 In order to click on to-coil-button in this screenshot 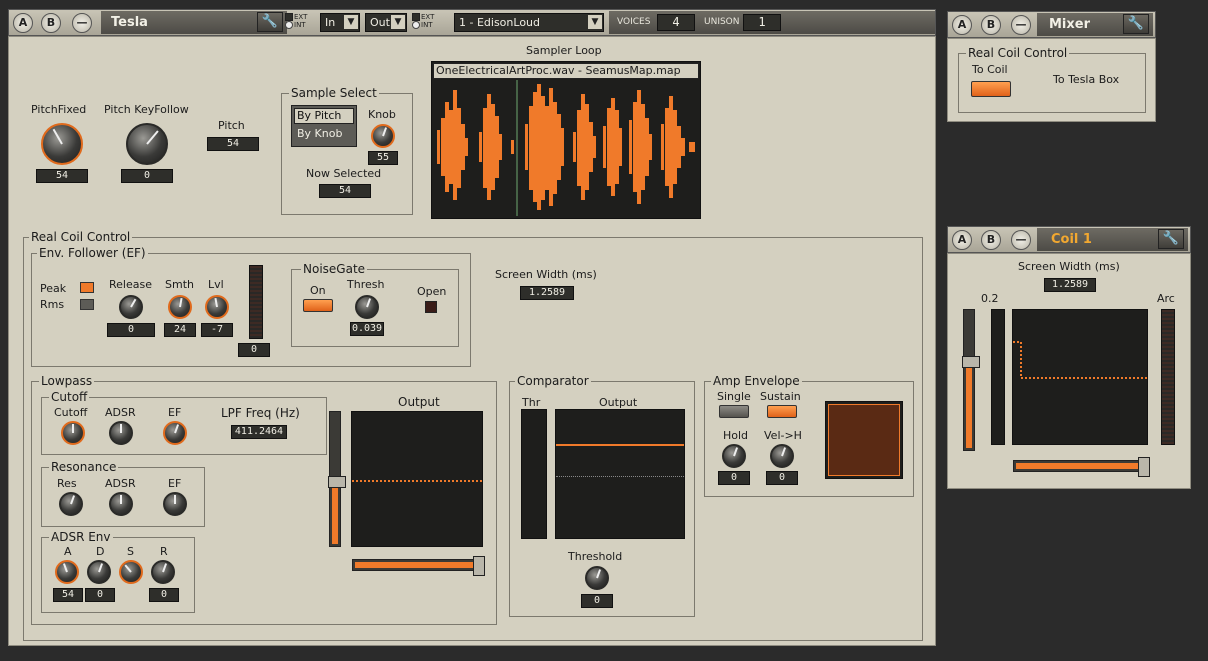, I will do `click(991, 89)`.